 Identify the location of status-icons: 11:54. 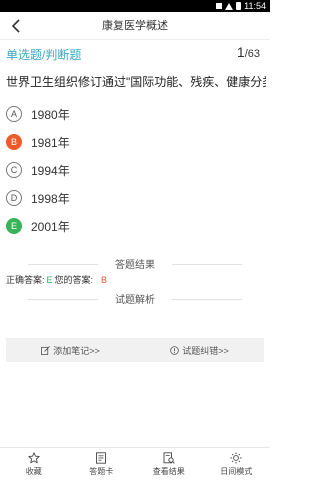
(241, 6).